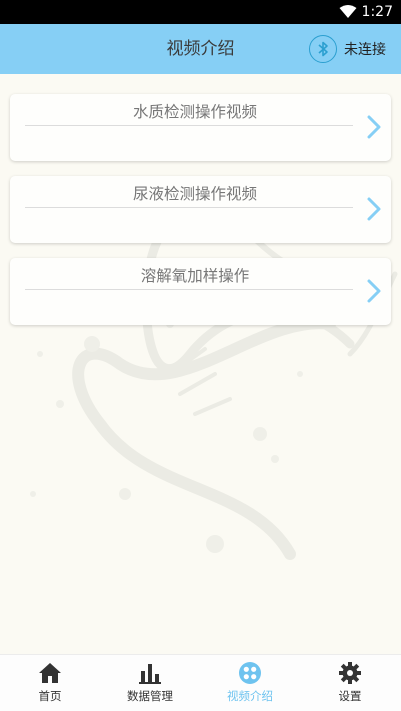  Describe the element at coordinates (200, 49) in the screenshot. I see `app-header: 视频介绍 未连接` at that location.